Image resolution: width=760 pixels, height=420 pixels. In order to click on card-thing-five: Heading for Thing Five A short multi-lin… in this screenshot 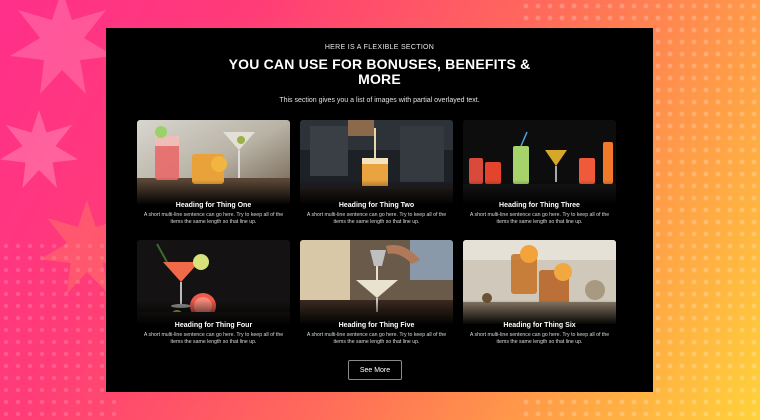, I will do `click(376, 296)`.